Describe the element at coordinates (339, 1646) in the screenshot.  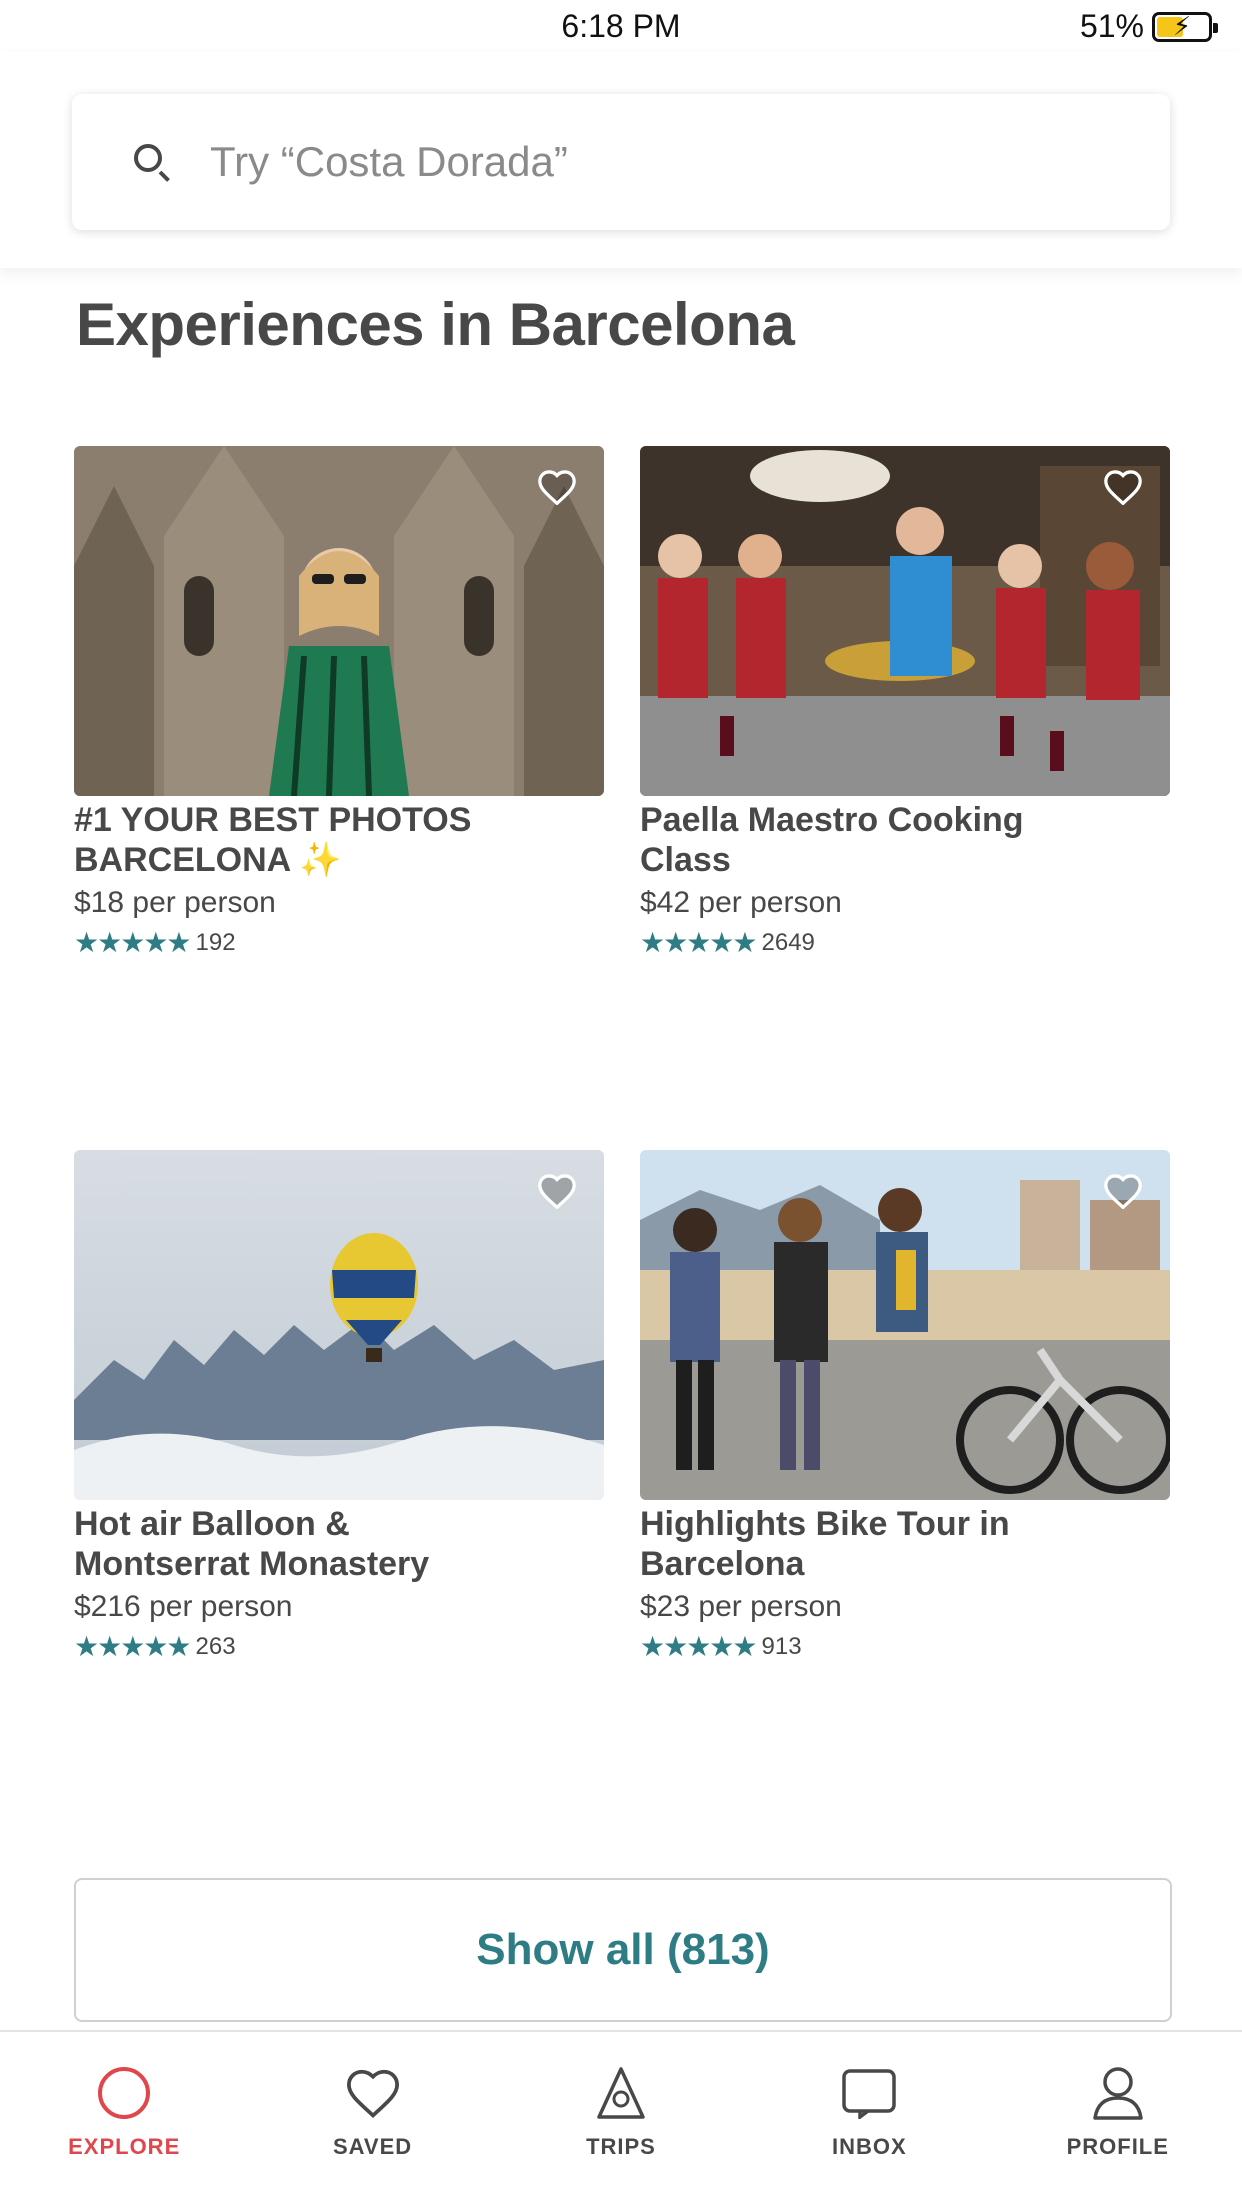
I see `experience-rating: ★★★★★ 263` at that location.